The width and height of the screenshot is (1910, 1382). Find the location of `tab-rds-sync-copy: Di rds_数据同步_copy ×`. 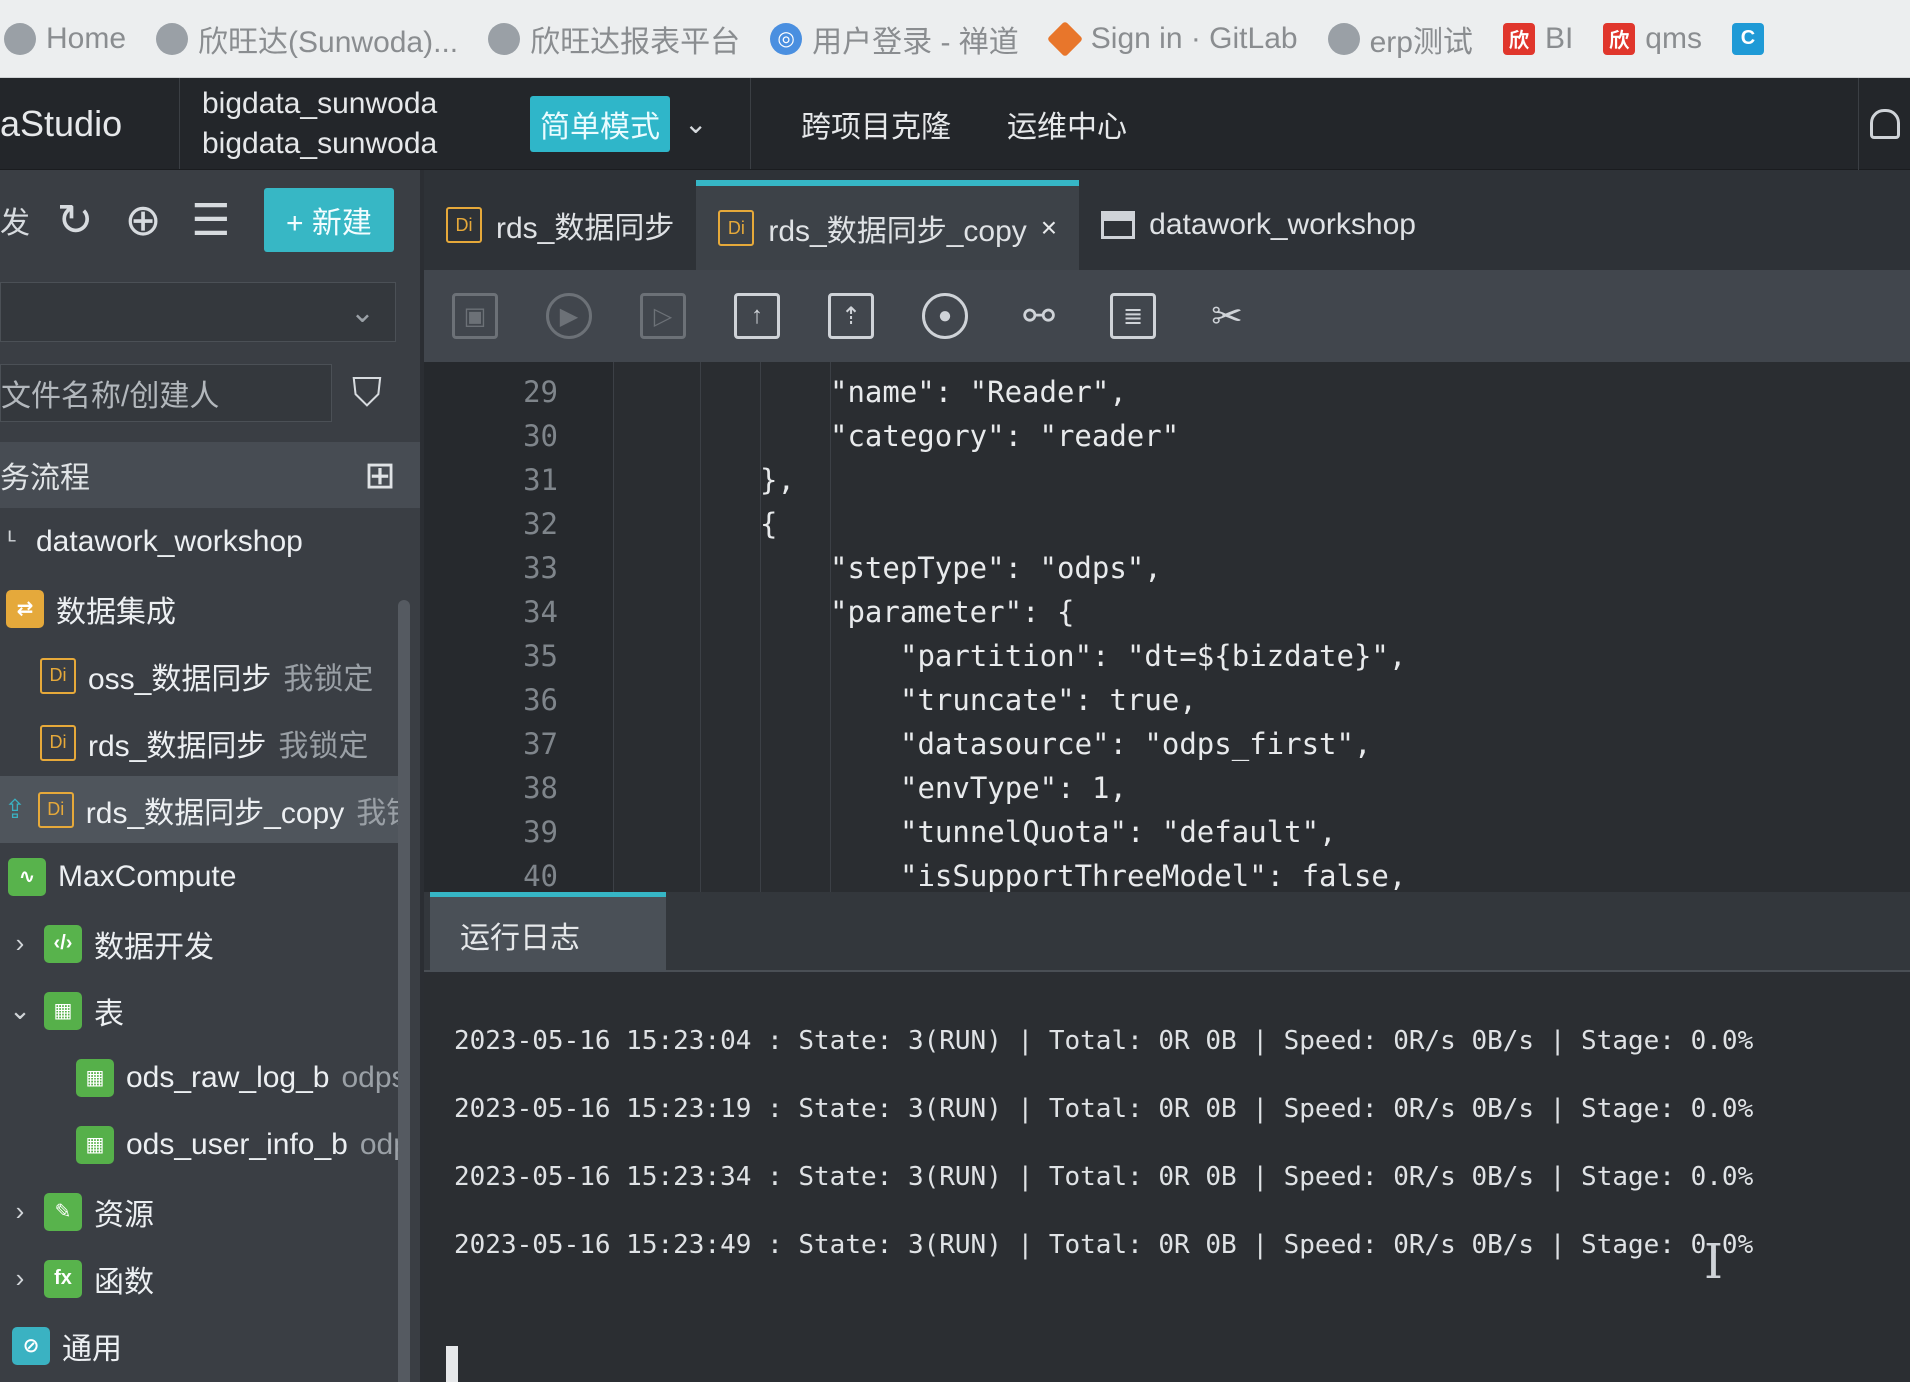

tab-rds-sync-copy: Di rds_数据同步_copy × is located at coordinates (888, 225).